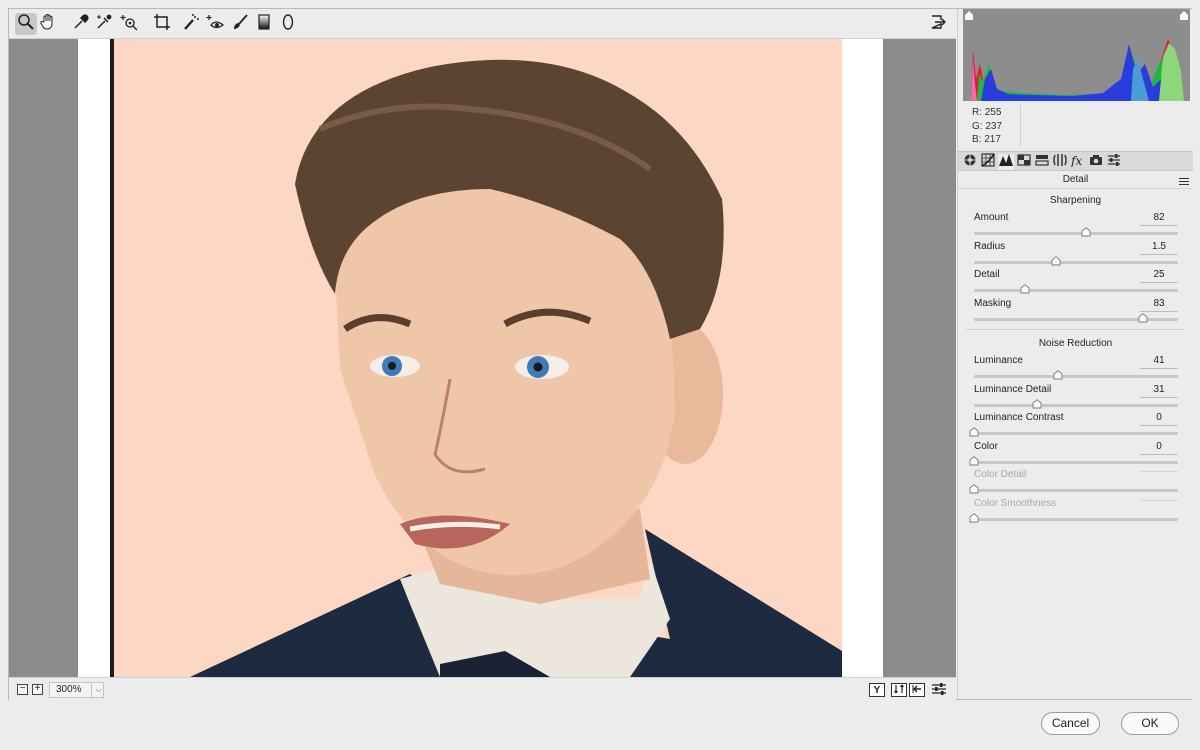 This screenshot has width=1200, height=750. I want to click on hsl-icon, so click(1024, 162).